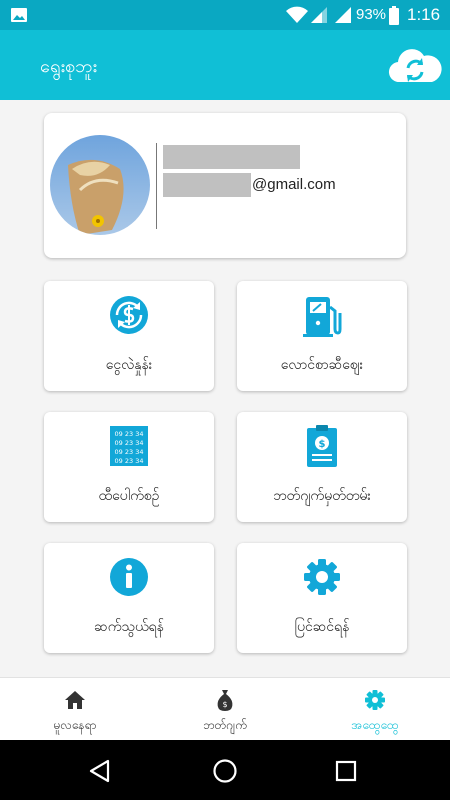 The height and width of the screenshot is (800, 450). Describe the element at coordinates (129, 496) in the screenshot. I see `tile-label: ထီပေါက်စဉ်` at that location.